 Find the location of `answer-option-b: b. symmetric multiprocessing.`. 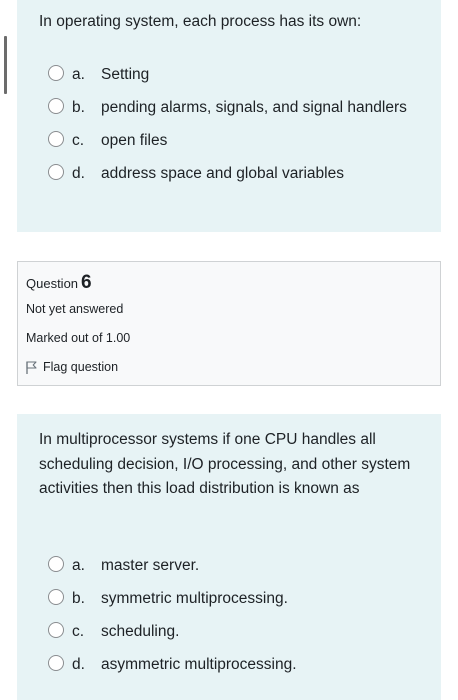

answer-option-b: b. symmetric multiprocessing. is located at coordinates (229, 599).